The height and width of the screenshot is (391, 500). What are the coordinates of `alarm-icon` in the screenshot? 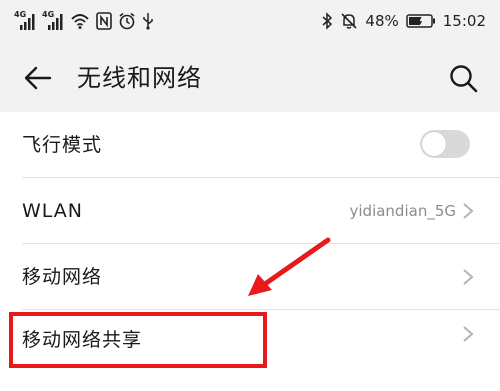 It's located at (127, 21).